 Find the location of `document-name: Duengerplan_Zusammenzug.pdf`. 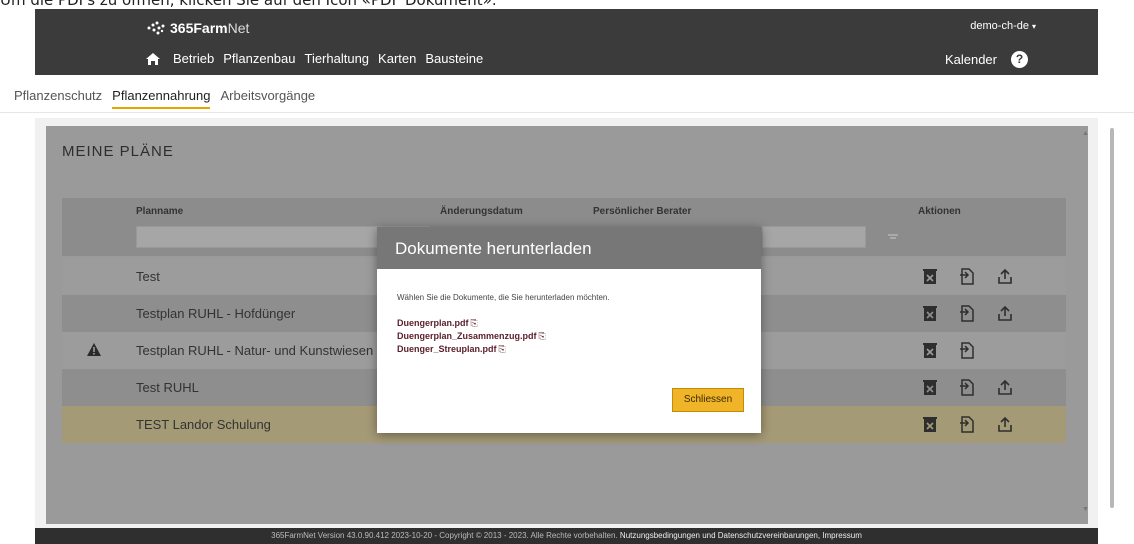

document-name: Duengerplan_Zusammenzug.pdf is located at coordinates (467, 336).